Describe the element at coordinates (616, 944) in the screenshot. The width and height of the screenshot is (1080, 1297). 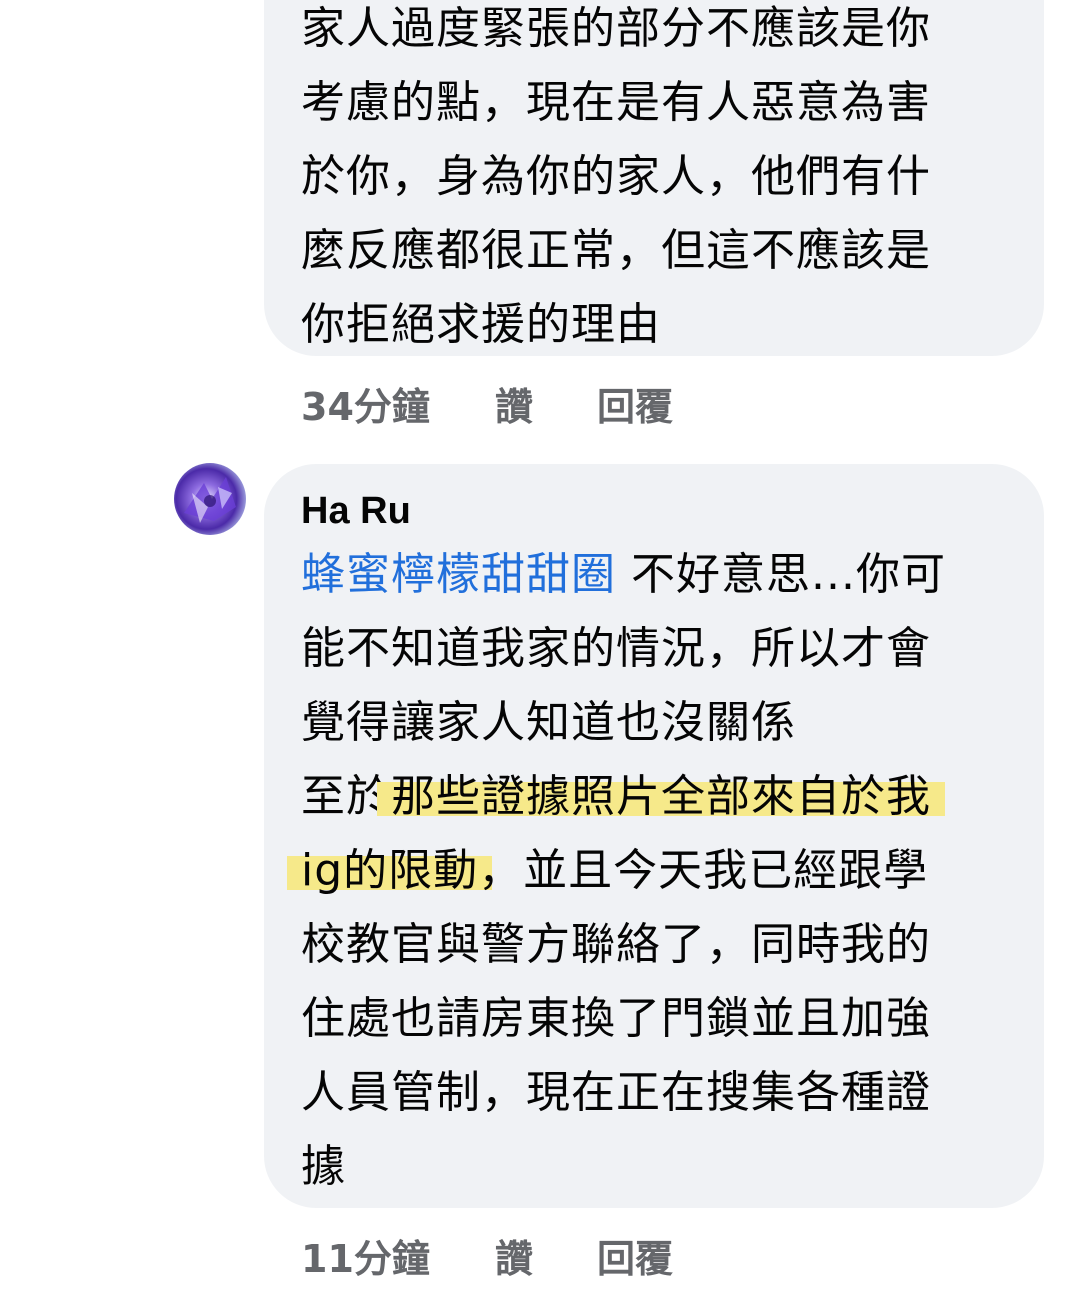
I see `comment-line: 校教官與警方聯絡了，同時我的` at that location.